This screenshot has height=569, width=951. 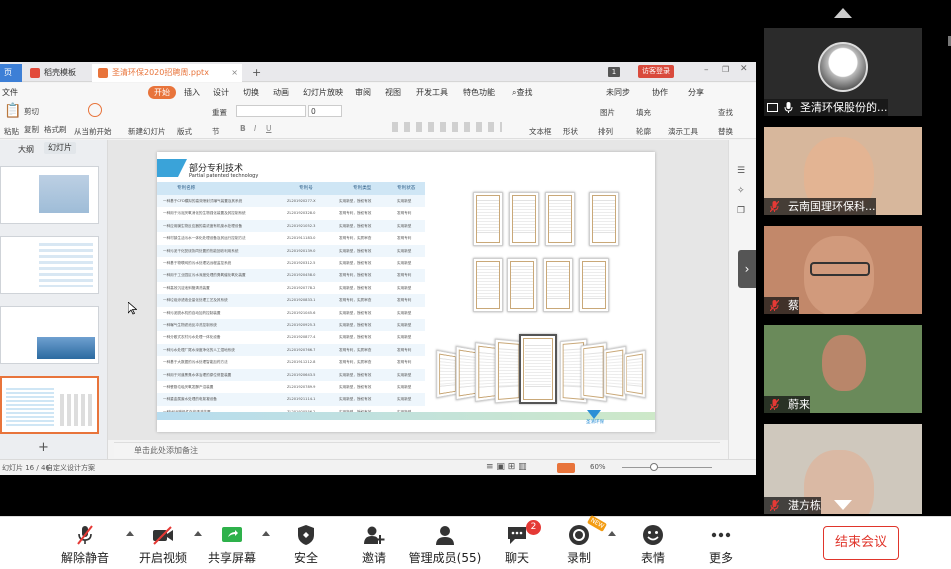 What do you see at coordinates (706, 70) in the screenshot?
I see `minimize-icon: –` at bounding box center [706, 70].